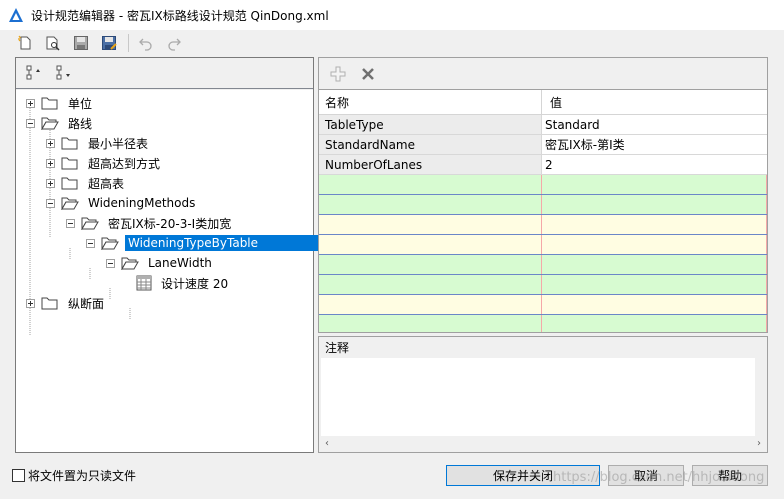  Describe the element at coordinates (128, 43) in the screenshot. I see `toolbar-separator` at that location.